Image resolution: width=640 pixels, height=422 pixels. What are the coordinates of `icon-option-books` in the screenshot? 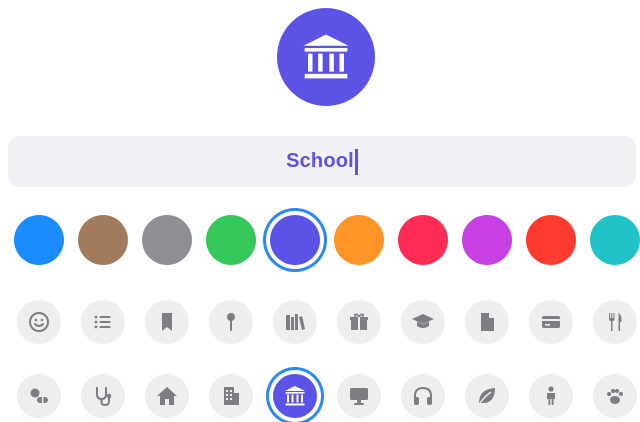 It's located at (295, 322).